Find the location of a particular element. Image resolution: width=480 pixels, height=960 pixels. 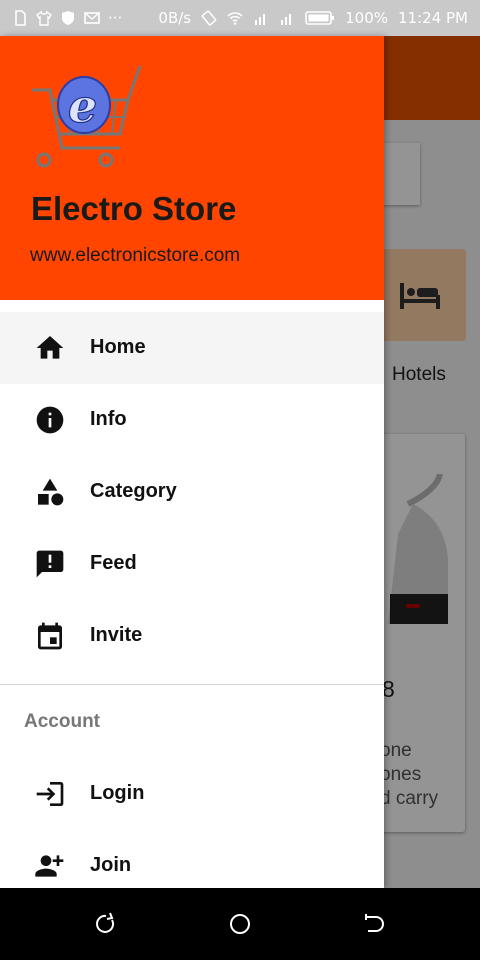

menu-item-login: Login is located at coordinates (192, 794).